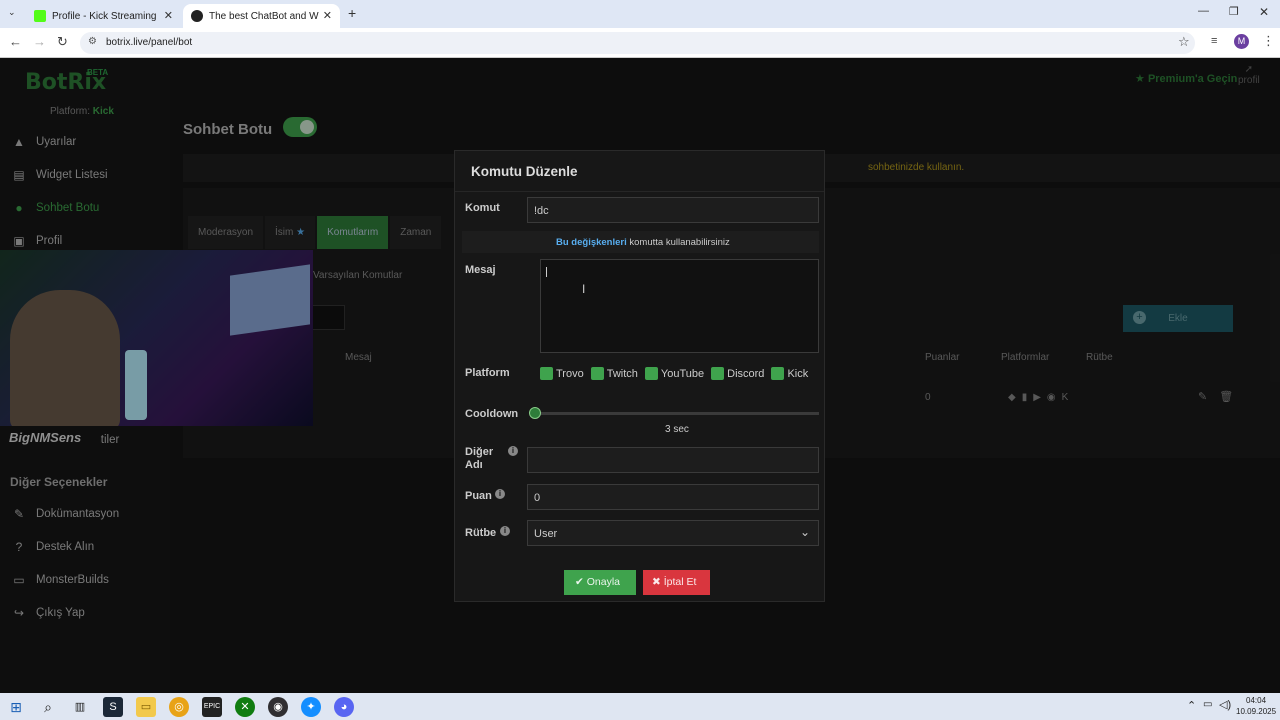  I want to click on alias-input, so click(673, 460).